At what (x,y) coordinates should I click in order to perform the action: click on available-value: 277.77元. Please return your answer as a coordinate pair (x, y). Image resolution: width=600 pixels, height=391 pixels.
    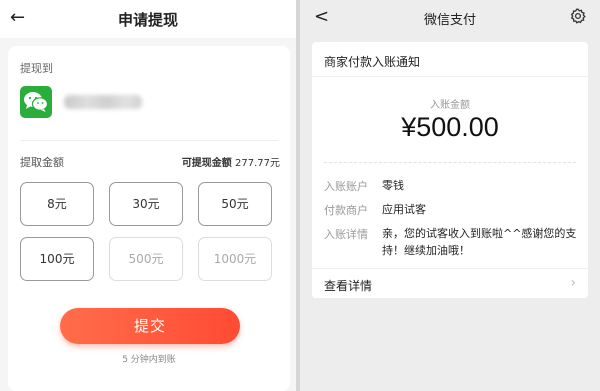
    Looking at the image, I should click on (257, 163).